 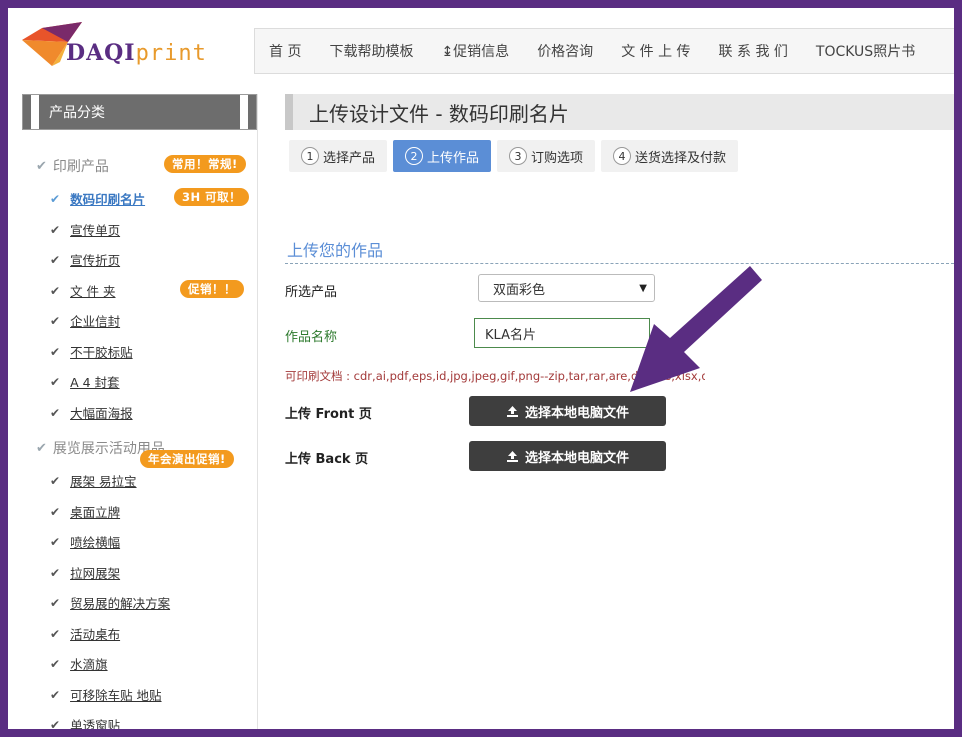 I want to click on sidebar-item-a4-envelope: ✔ A 4 封套, so click(x=85, y=381).